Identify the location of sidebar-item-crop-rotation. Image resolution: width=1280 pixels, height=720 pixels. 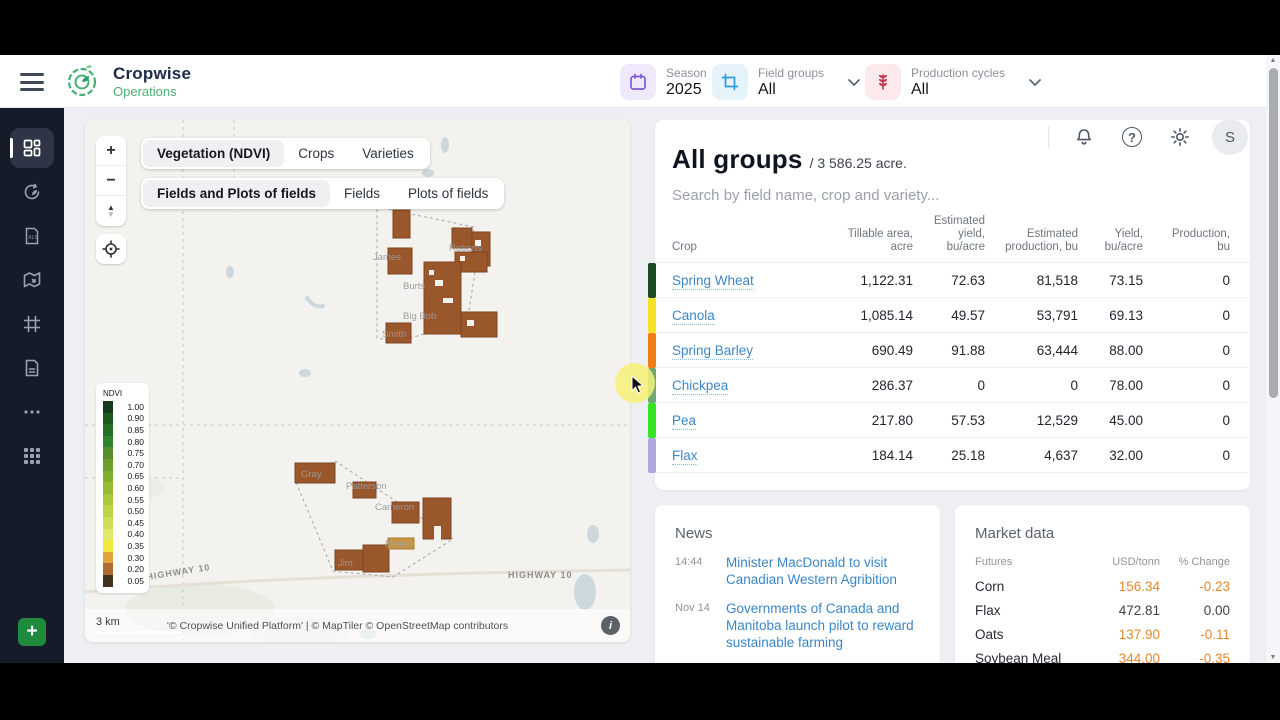
(32, 192).